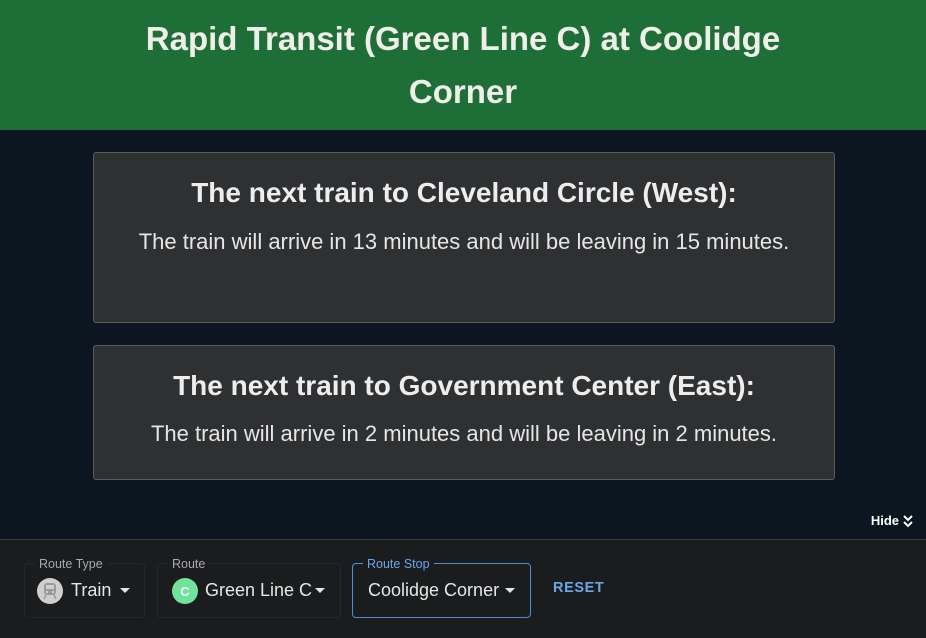  Describe the element at coordinates (259, 590) in the screenshot. I see `route-value: Green Line C` at that location.